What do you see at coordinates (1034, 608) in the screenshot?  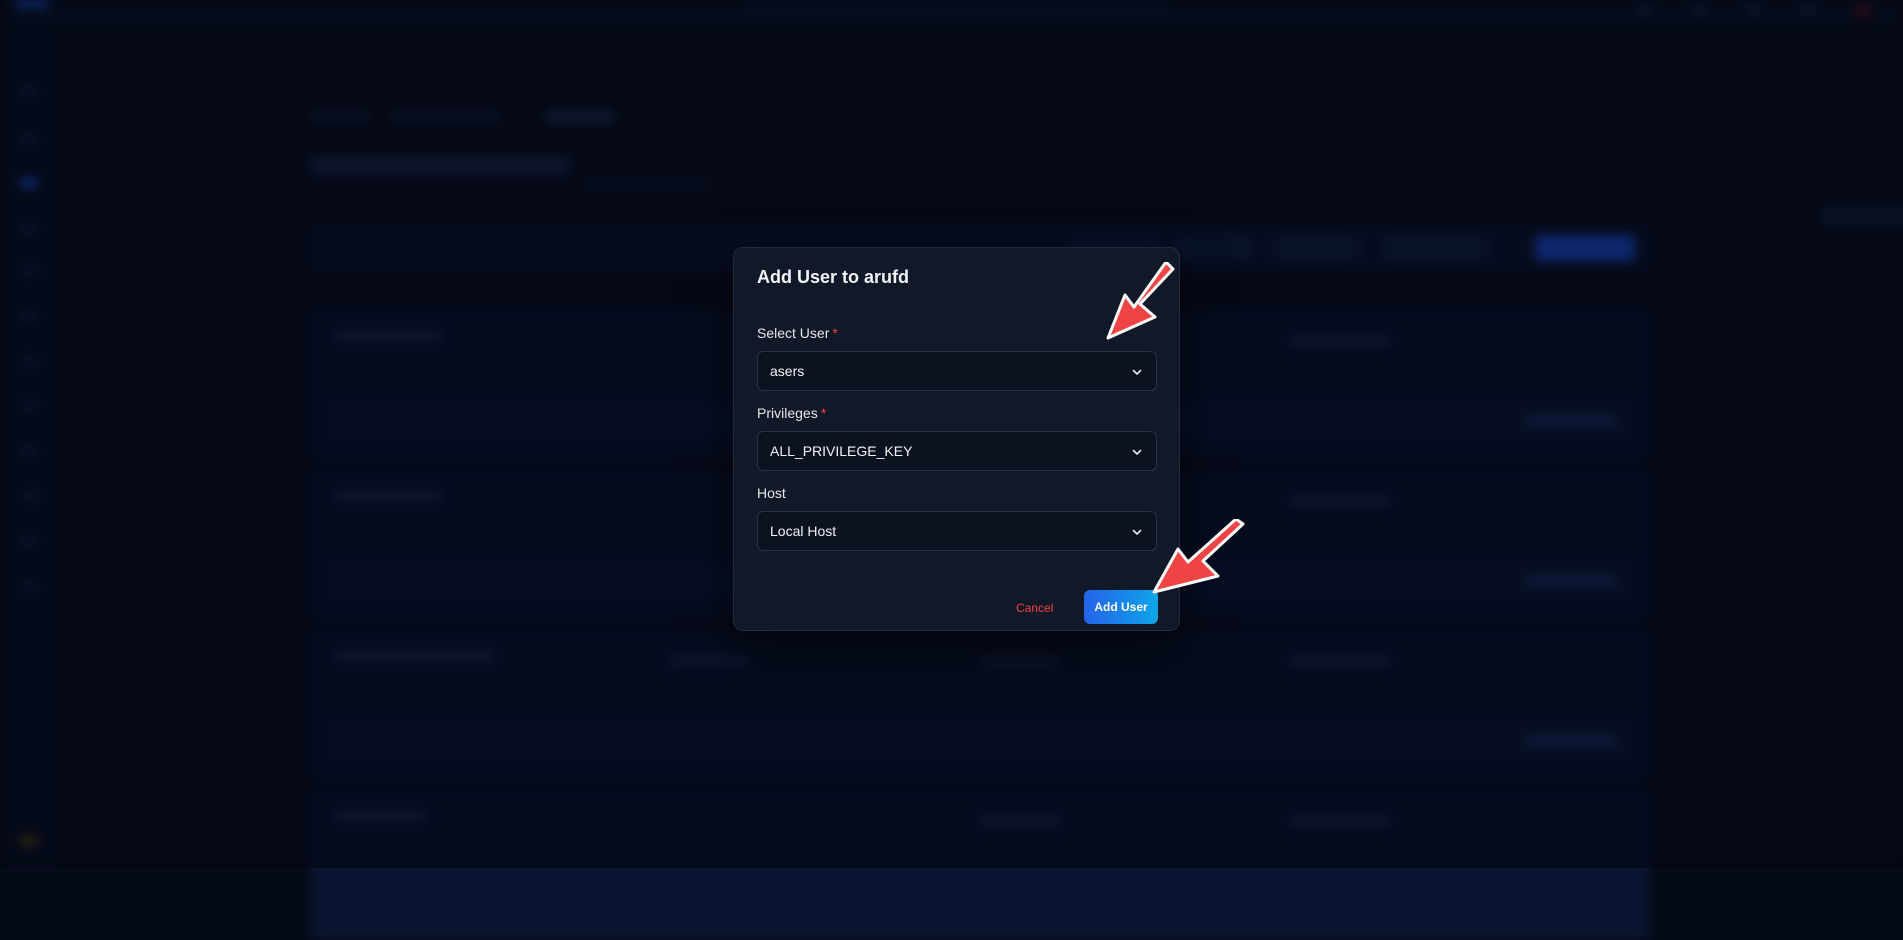 I see `cancel-button: Cancel` at bounding box center [1034, 608].